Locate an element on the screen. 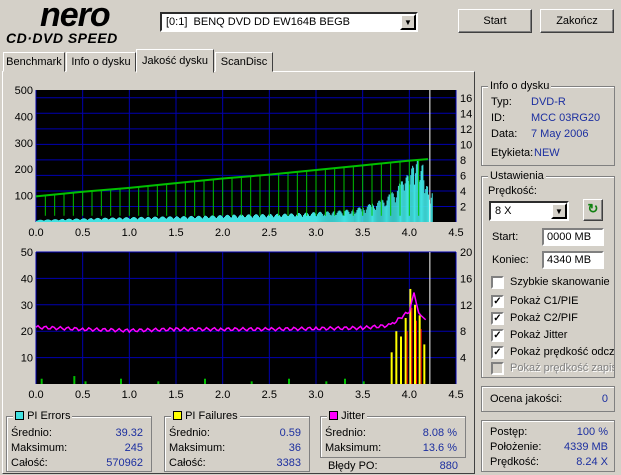 The width and height of the screenshot is (621, 475). show-jitter-label: Pokaż Jitter is located at coordinates (539, 335).